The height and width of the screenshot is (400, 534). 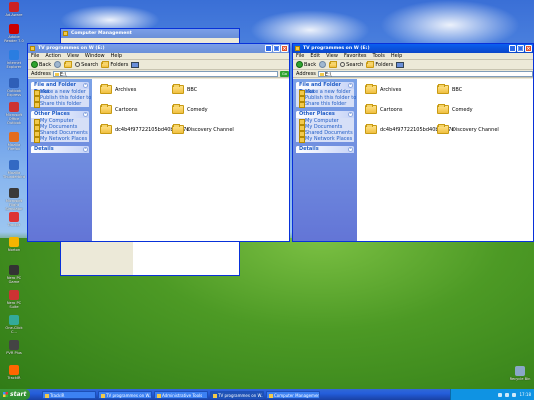 What do you see at coordinates (14, 199) in the screenshot?
I see `desktop-shortcut: Microsoft Flight Simulator` at bounding box center [14, 199].